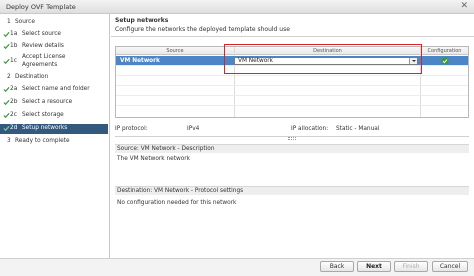  What do you see at coordinates (411, 266) in the screenshot?
I see `finish-button: Finish` at bounding box center [411, 266].